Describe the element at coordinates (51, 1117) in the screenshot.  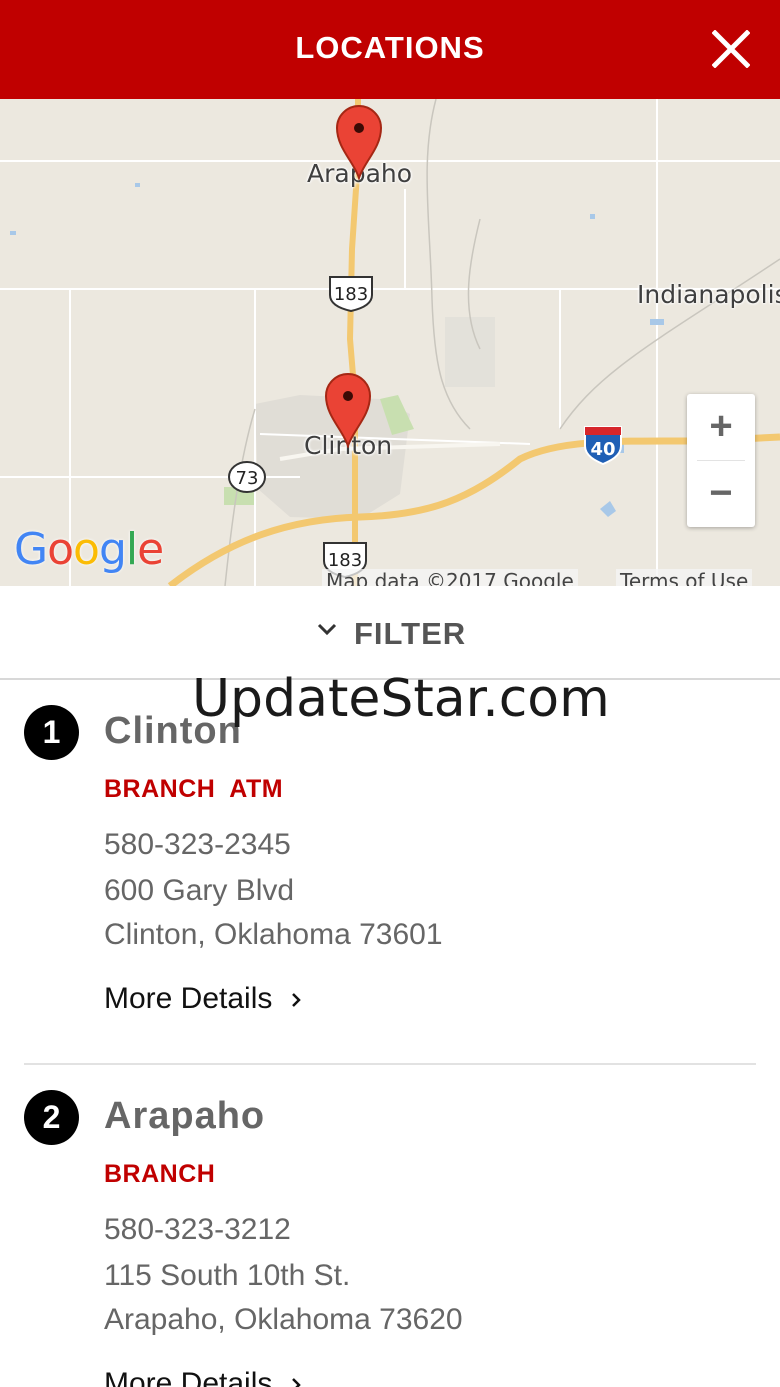
I see `location-number-badge: 2` at that location.